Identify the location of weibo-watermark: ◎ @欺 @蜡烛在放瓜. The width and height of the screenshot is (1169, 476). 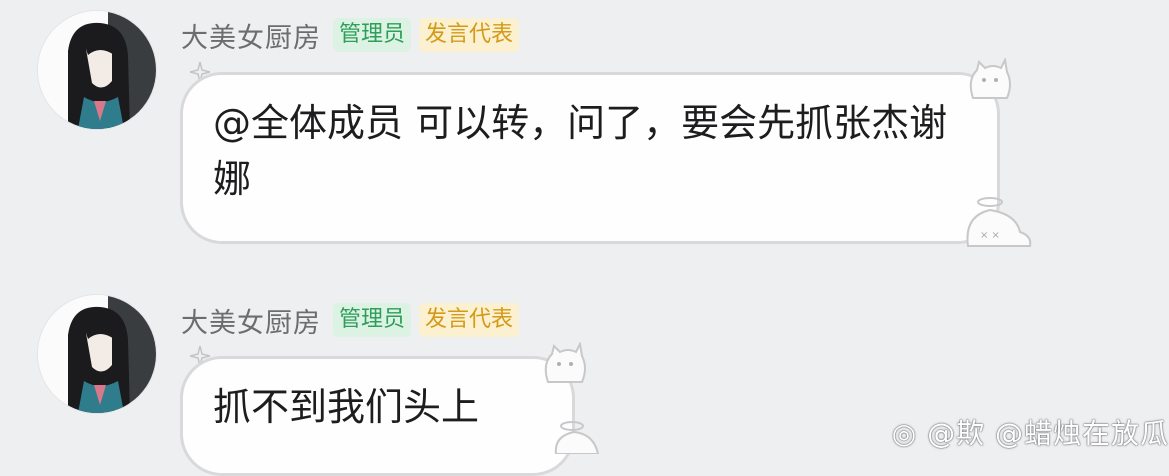
(1030, 432).